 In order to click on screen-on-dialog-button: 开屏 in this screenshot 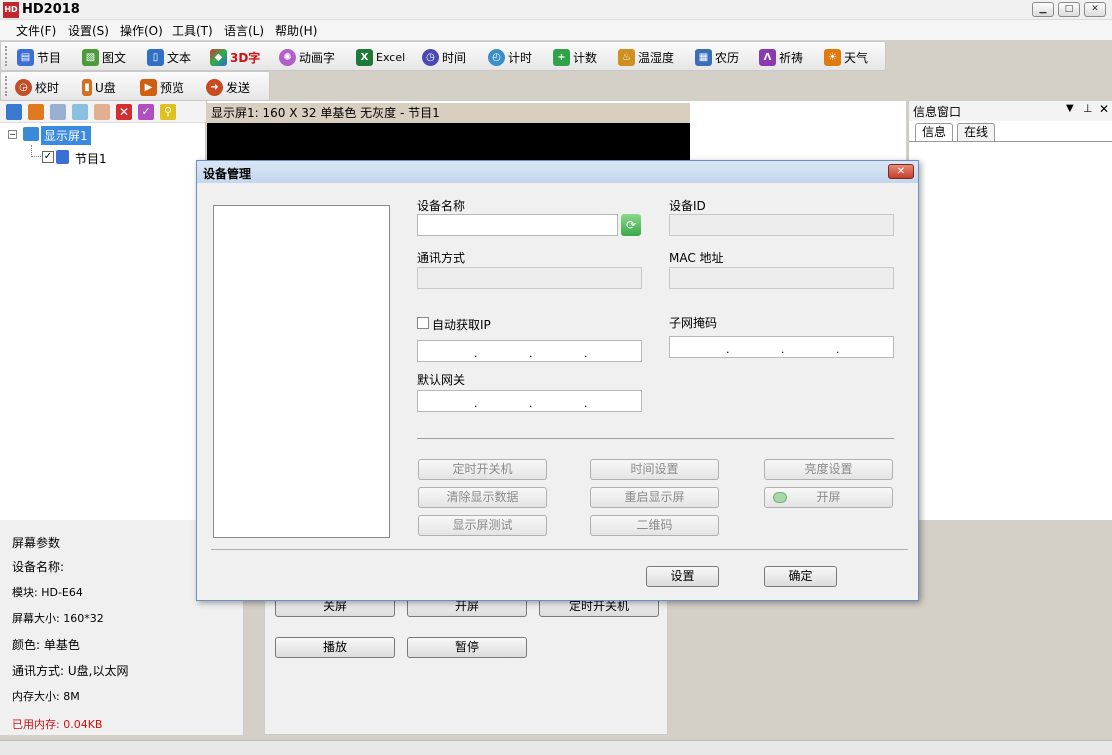, I will do `click(828, 497)`.